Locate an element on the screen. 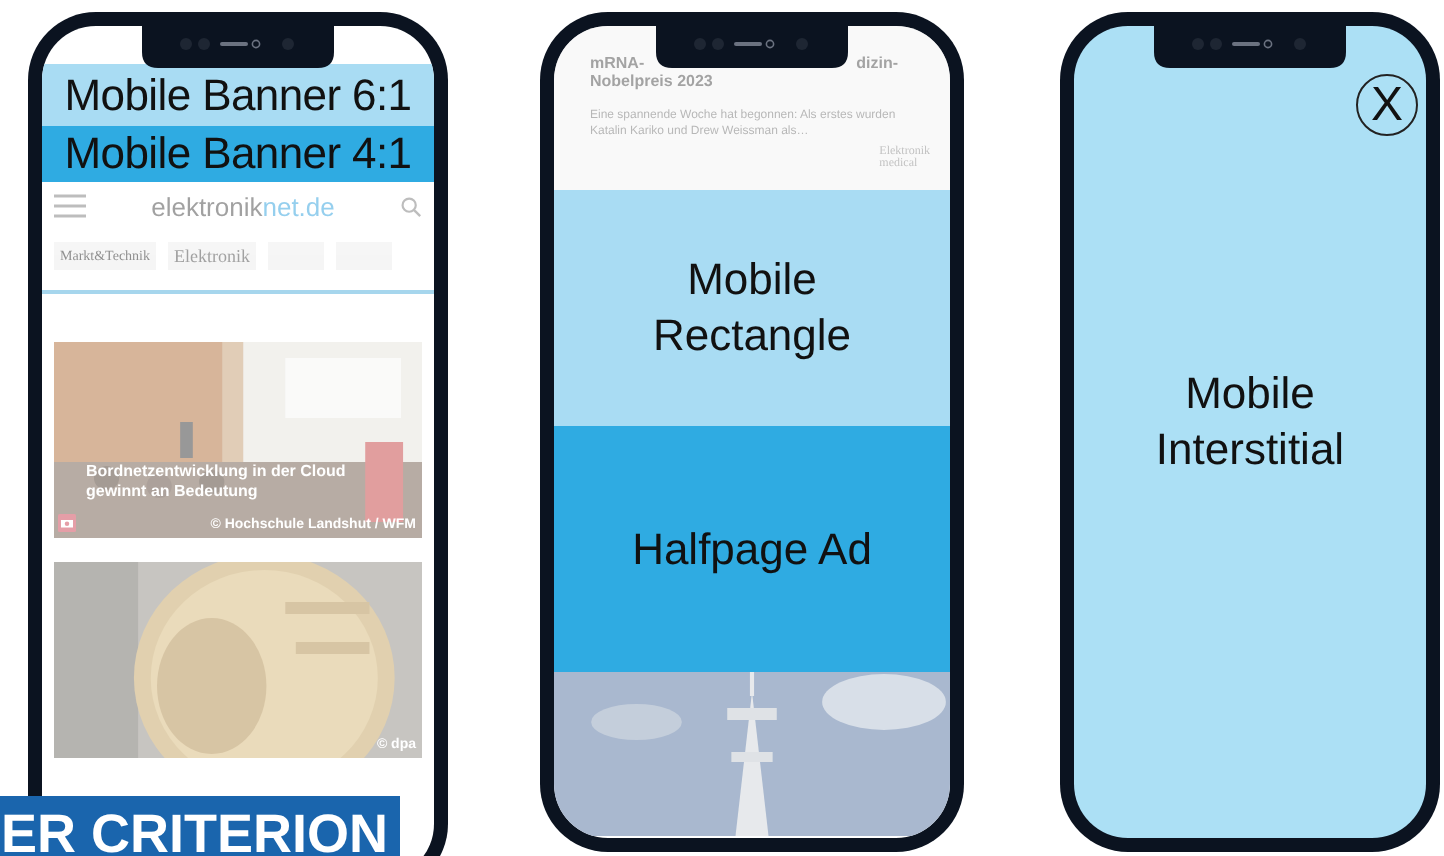  article-headline: Bordnetzentwicklung in der Cloud gewinnt an Bedeutung is located at coordinates (226, 482).